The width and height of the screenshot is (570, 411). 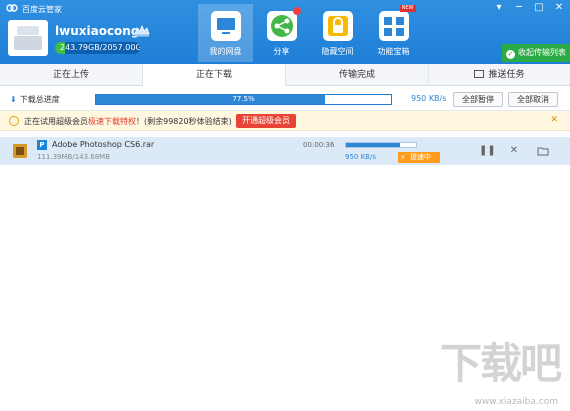 I want to click on file-size: 111.39MB/143.68MB, so click(x=74, y=157).